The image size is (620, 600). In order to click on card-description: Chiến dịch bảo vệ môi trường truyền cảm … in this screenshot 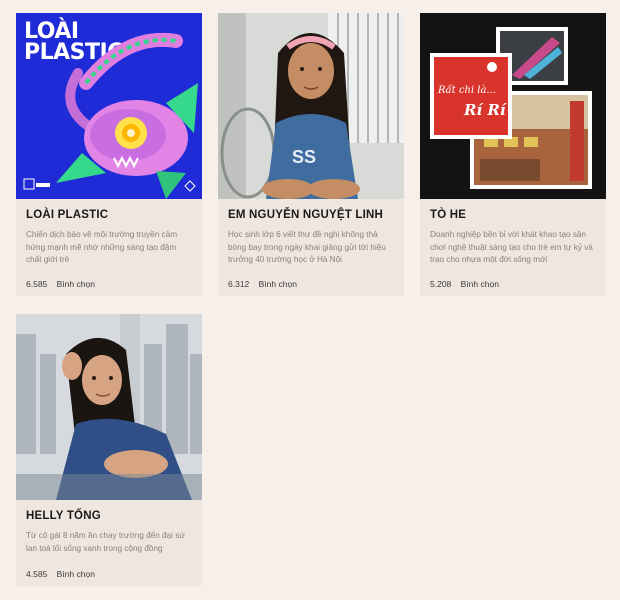, I will do `click(102, 247)`.